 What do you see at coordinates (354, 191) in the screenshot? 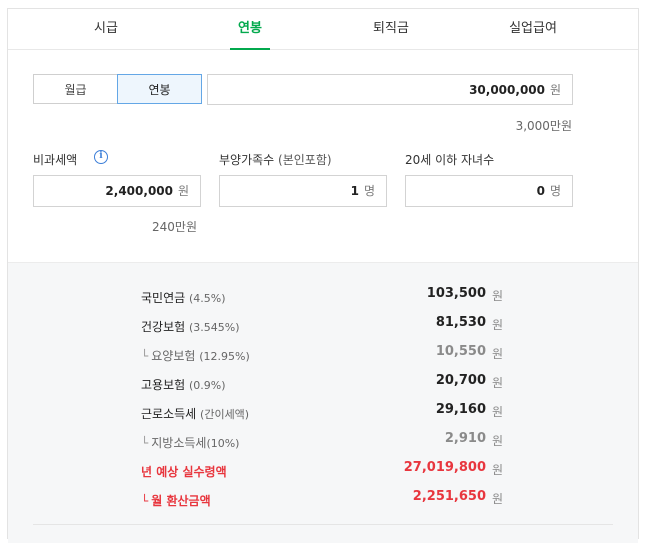
I see `dependents-value: 1` at bounding box center [354, 191].